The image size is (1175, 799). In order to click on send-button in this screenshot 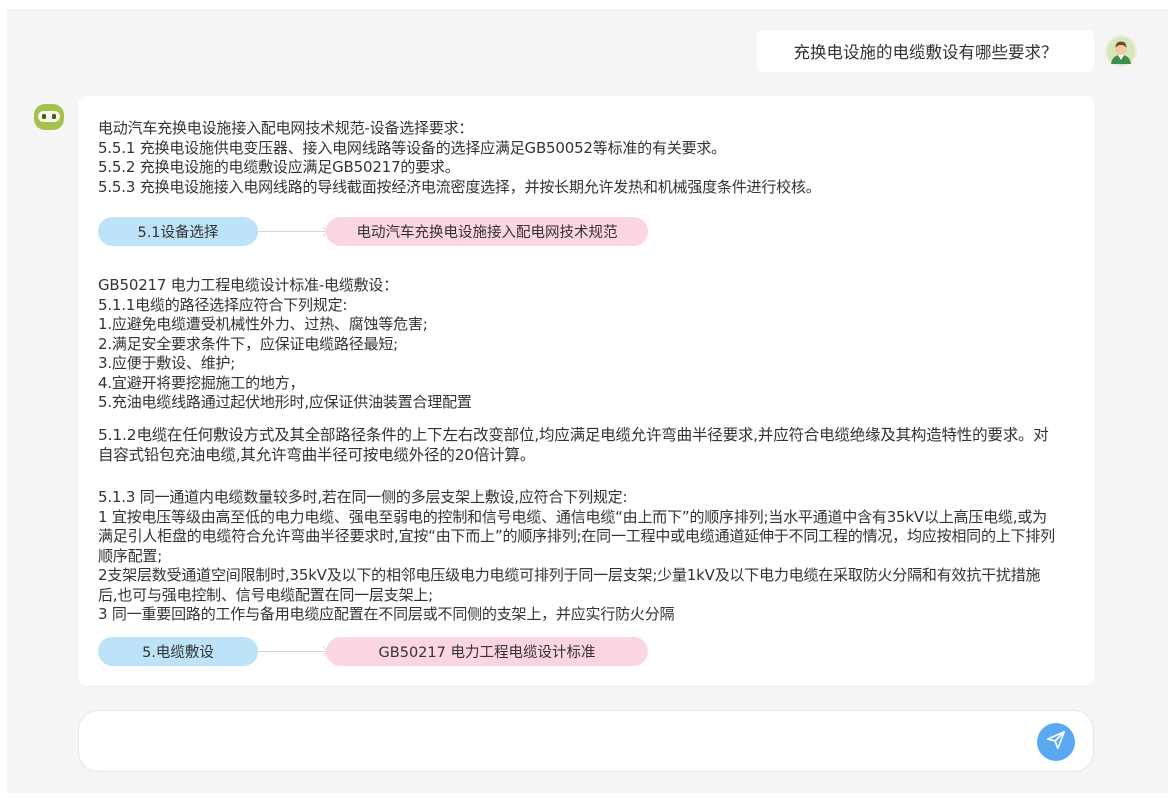, I will do `click(1056, 742)`.